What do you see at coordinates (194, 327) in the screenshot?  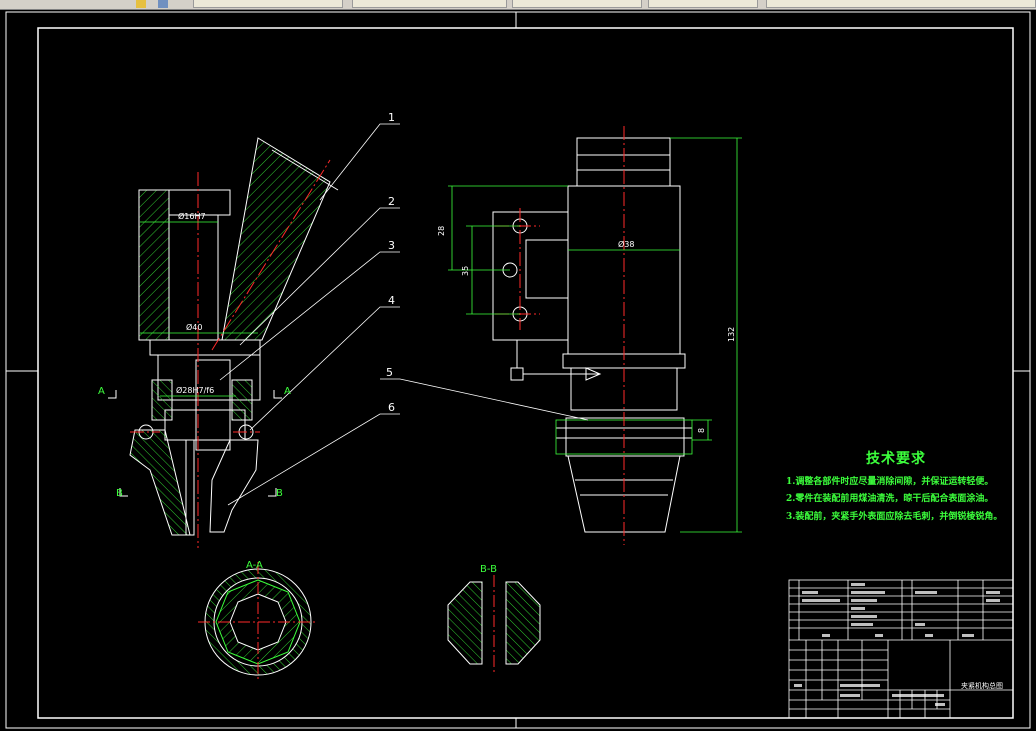 I see `dim-dia-40: Ø40` at bounding box center [194, 327].